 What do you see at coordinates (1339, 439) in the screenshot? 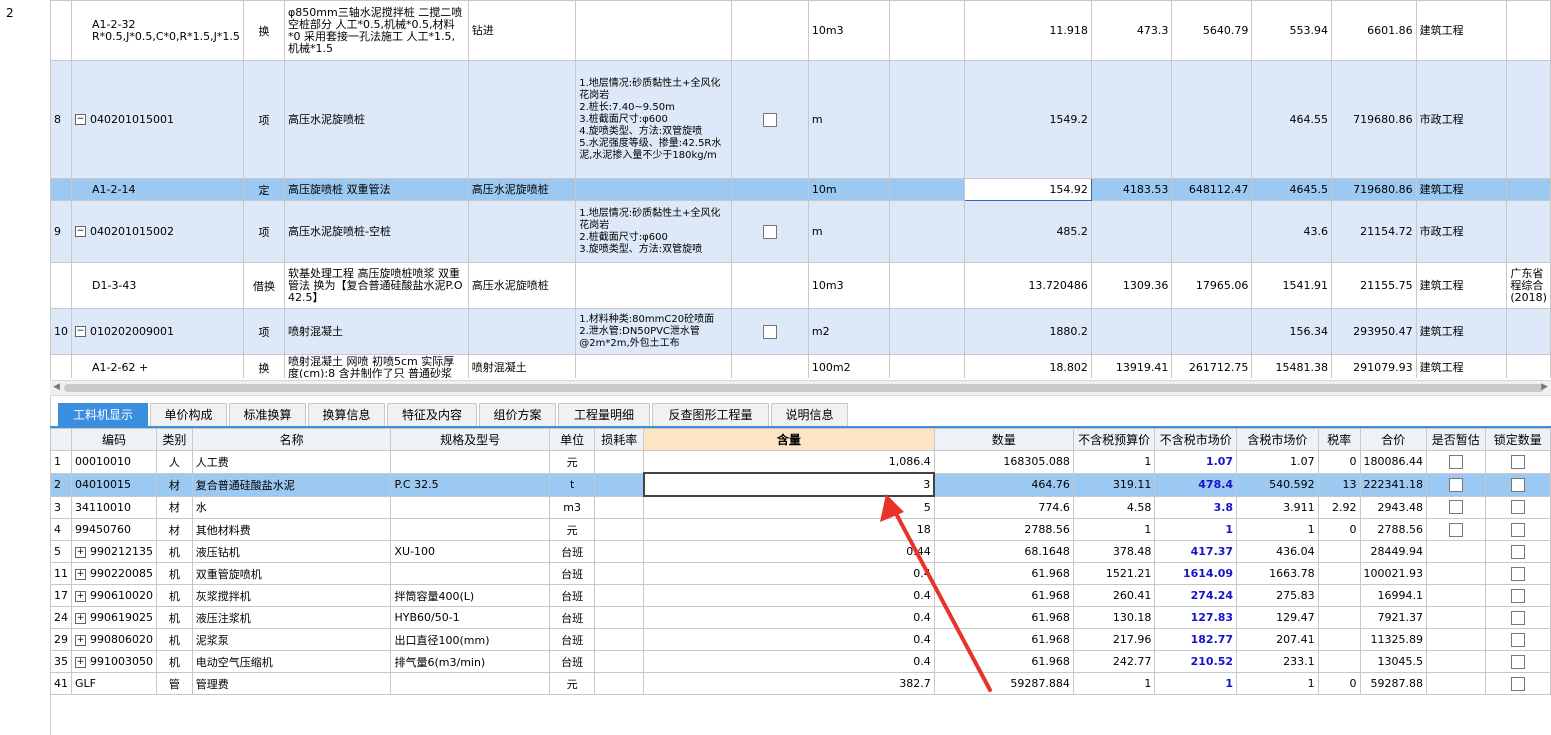
I see `header-tax-rate: 税率` at bounding box center [1339, 439].